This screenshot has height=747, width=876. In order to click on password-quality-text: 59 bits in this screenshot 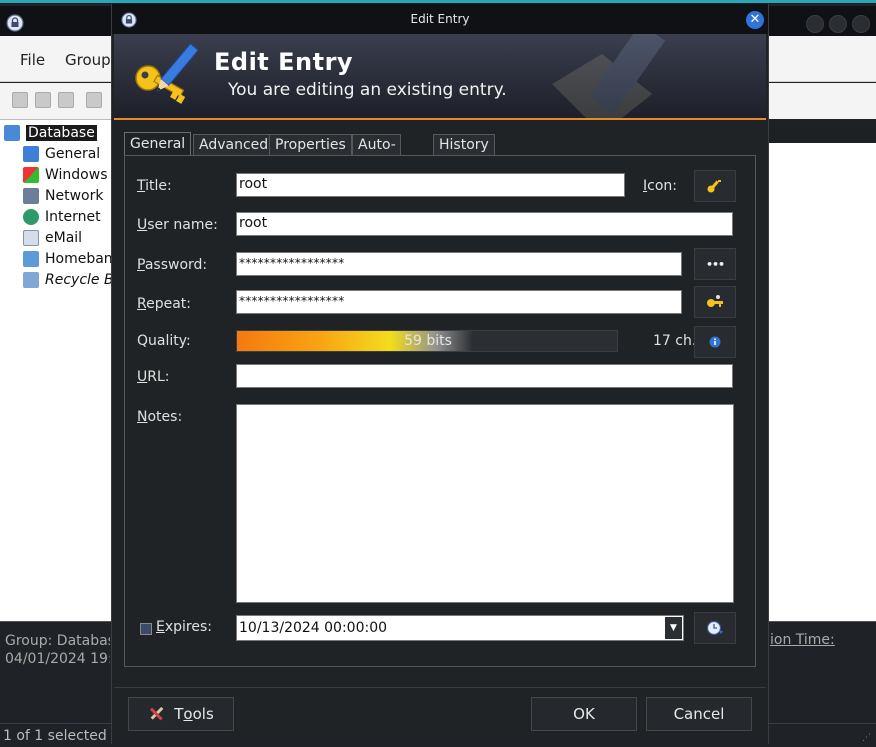, I will do `click(428, 341)`.